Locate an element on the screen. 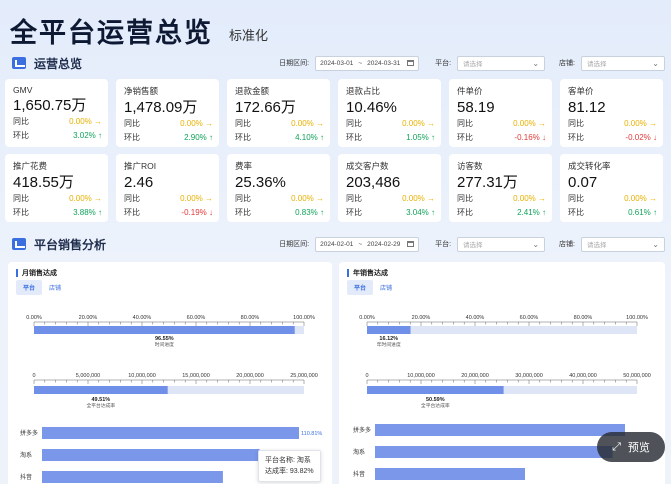 The image size is (671, 484). data-label: 49.51% is located at coordinates (101, 400).